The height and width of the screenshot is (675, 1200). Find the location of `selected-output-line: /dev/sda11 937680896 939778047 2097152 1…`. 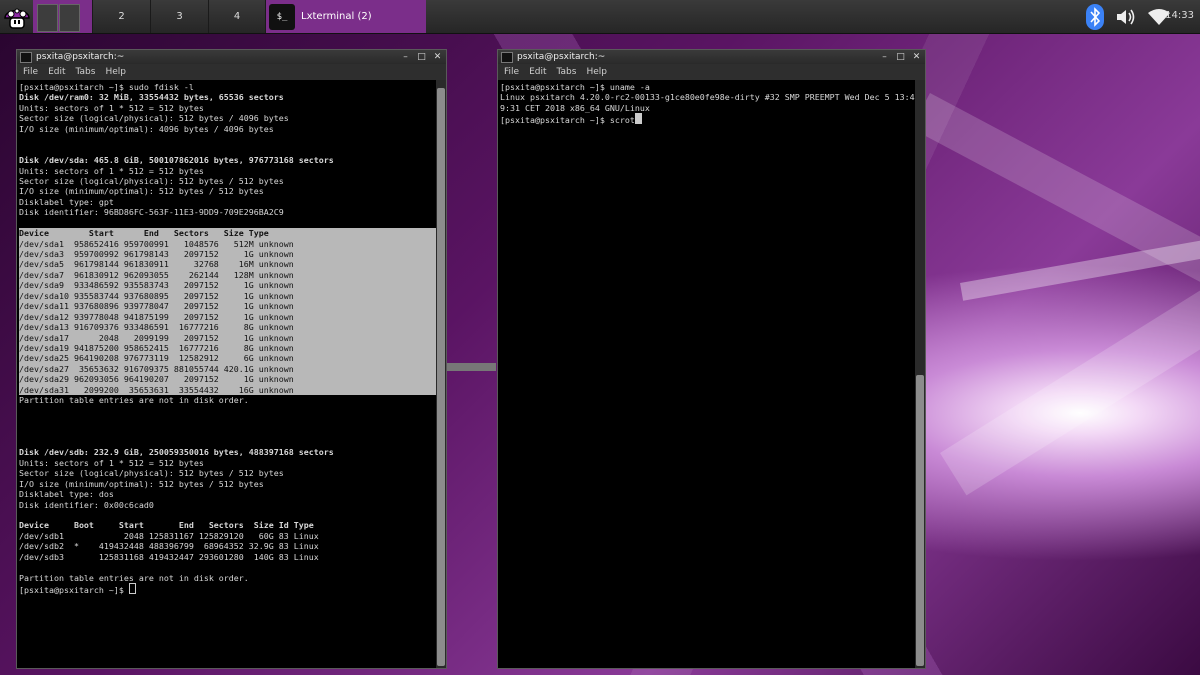

selected-output-line: /dev/sda11 937680896 939778047 2097152 1… is located at coordinates (227, 306).